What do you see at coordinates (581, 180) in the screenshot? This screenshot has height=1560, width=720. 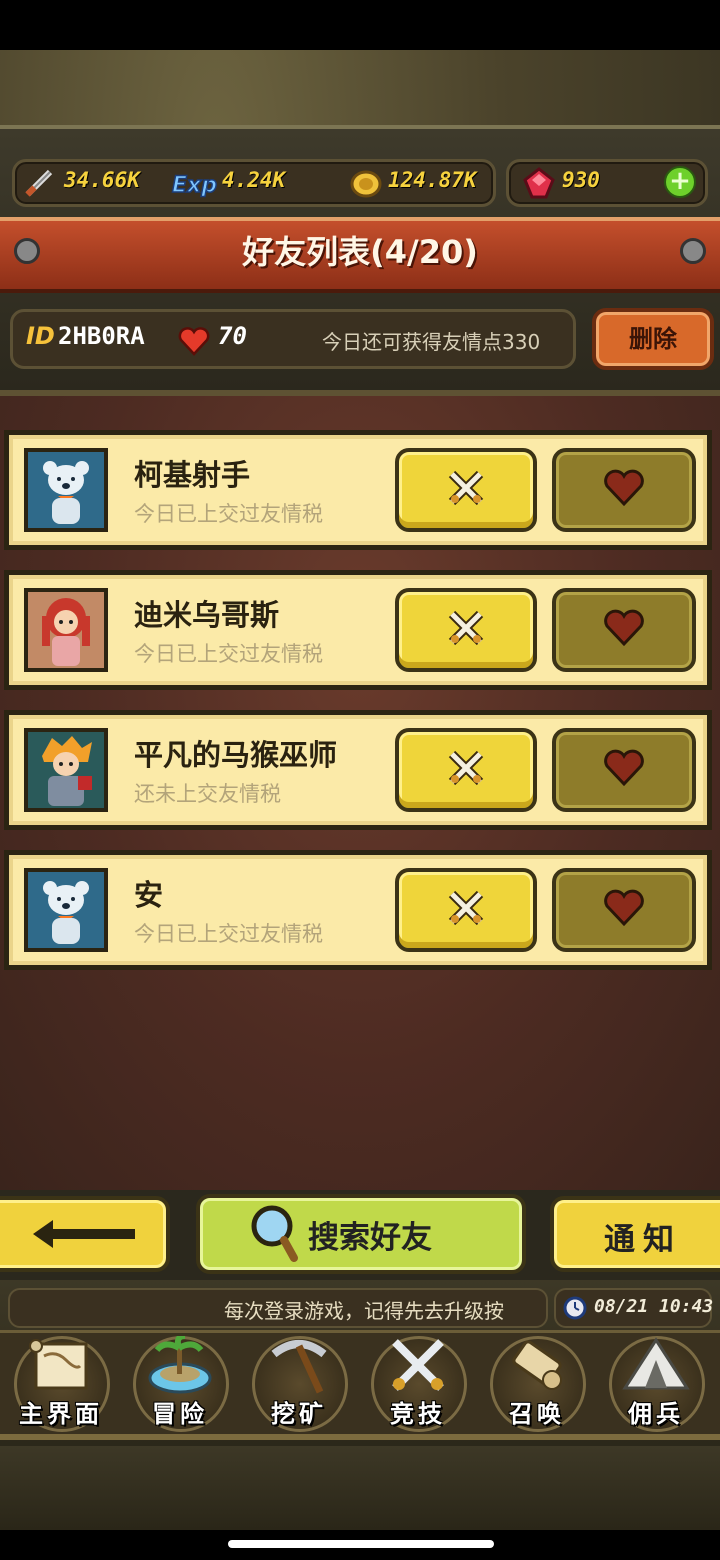 I see `gem-value: 930` at bounding box center [581, 180].